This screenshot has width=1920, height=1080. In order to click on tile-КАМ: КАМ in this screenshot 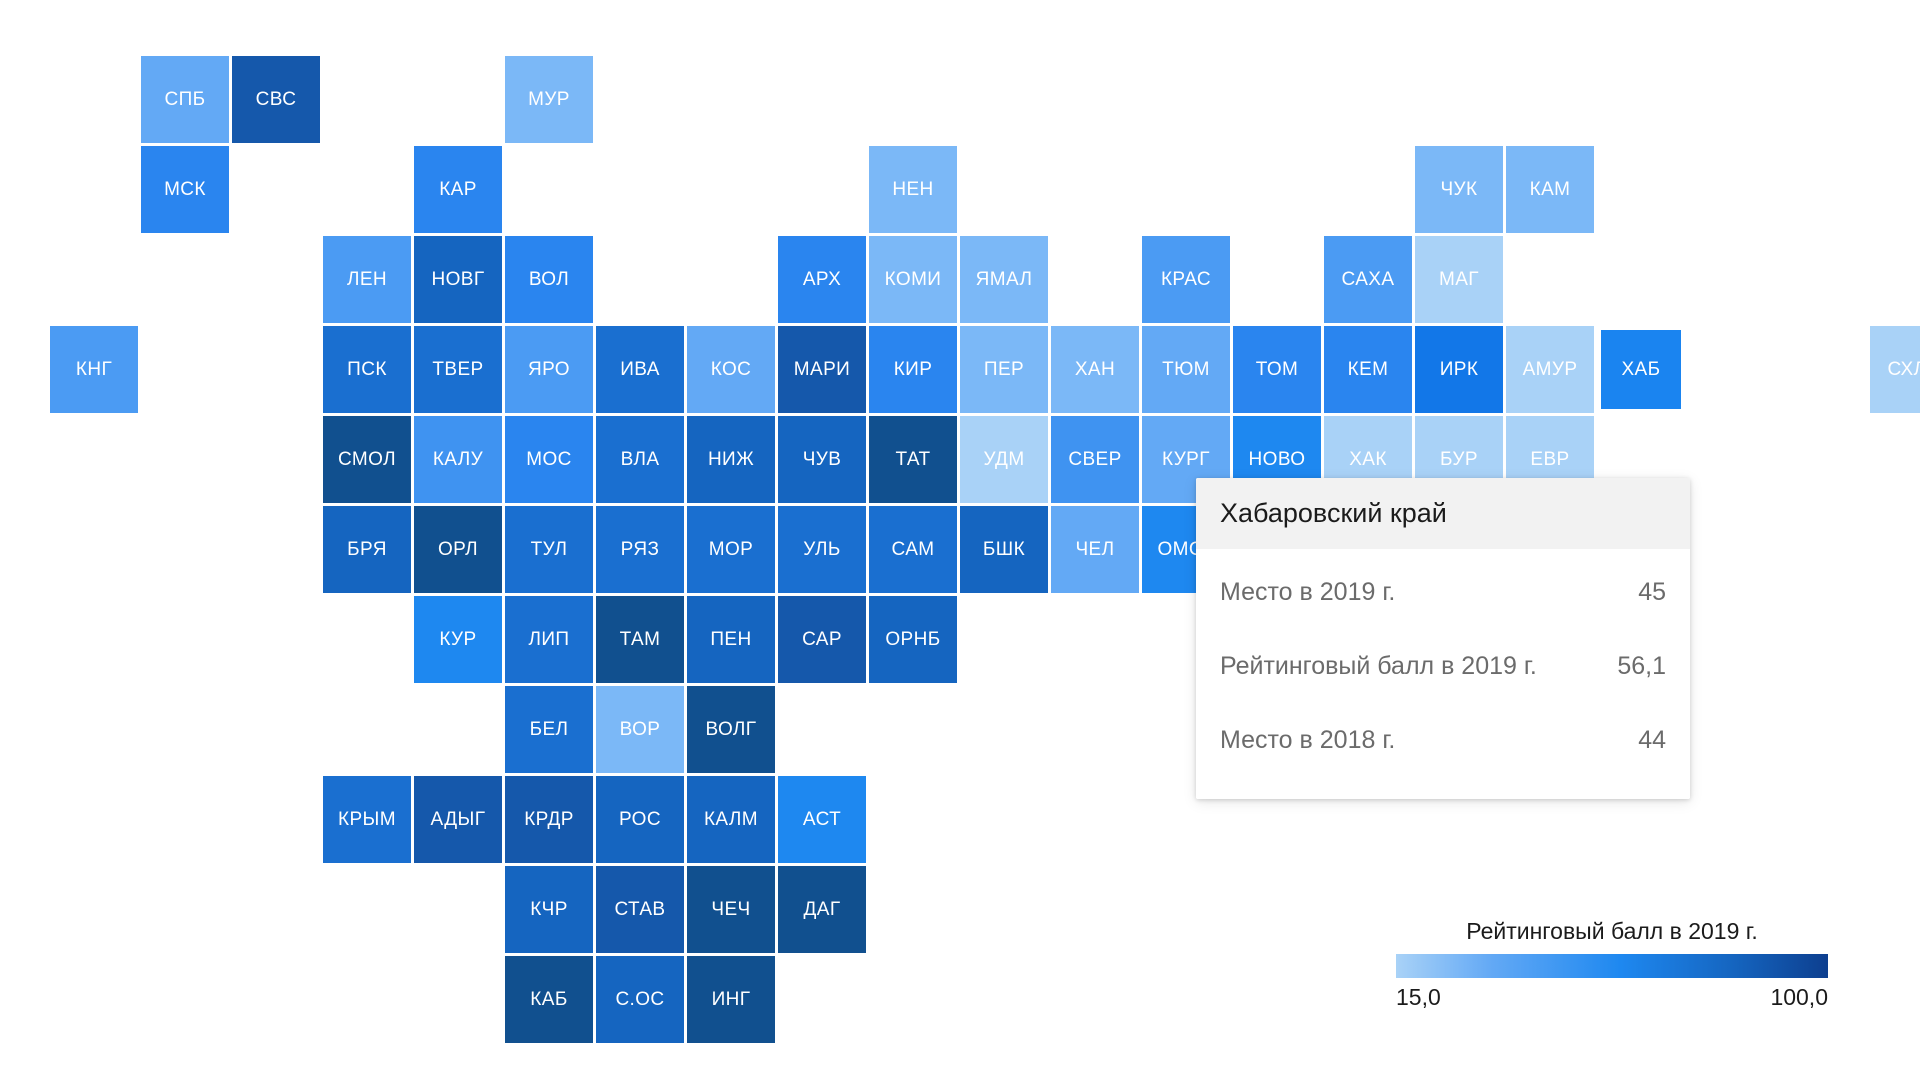, I will do `click(1550, 189)`.